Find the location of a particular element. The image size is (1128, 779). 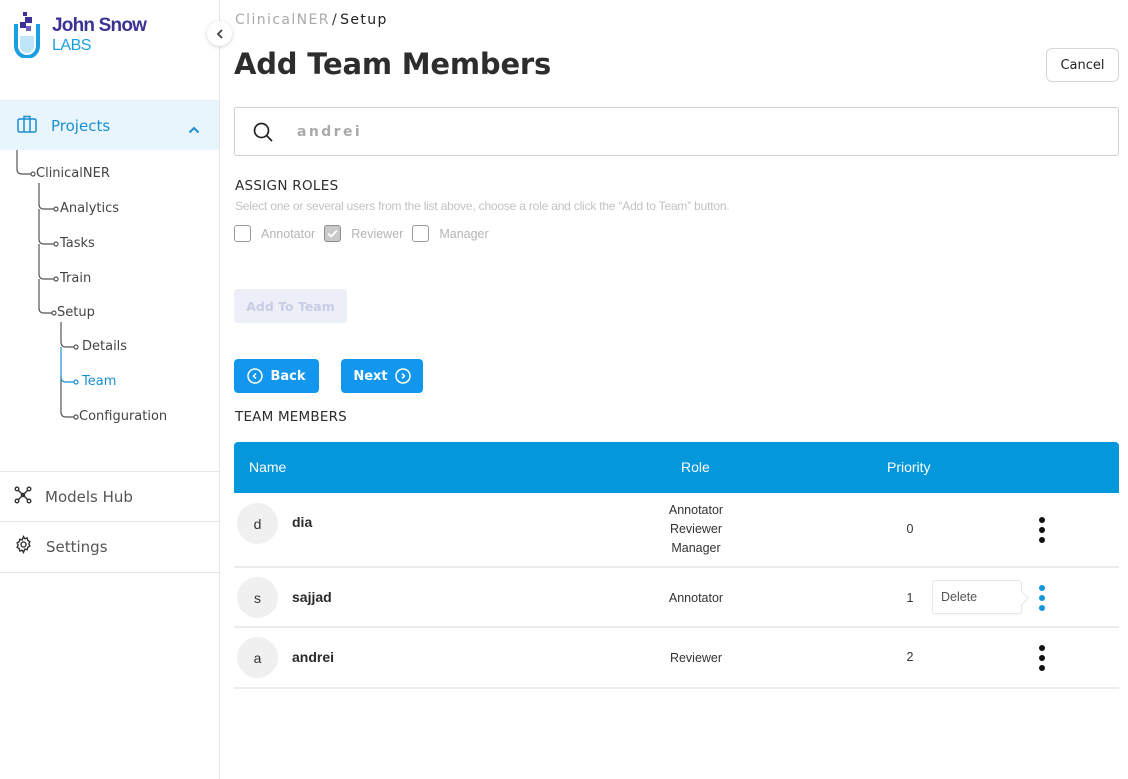

member-roles: Annotator is located at coordinates (696, 598).